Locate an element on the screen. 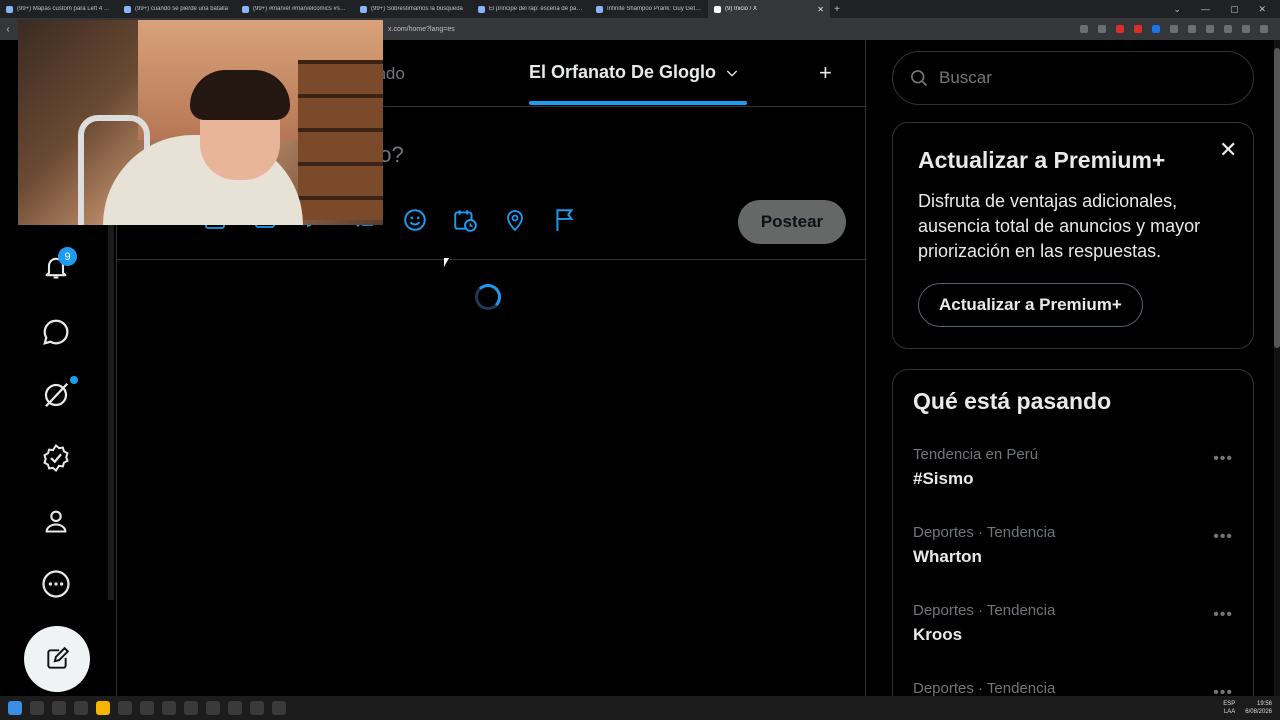 The height and width of the screenshot is (720, 1280). profile-nav is located at coordinates (56, 521).